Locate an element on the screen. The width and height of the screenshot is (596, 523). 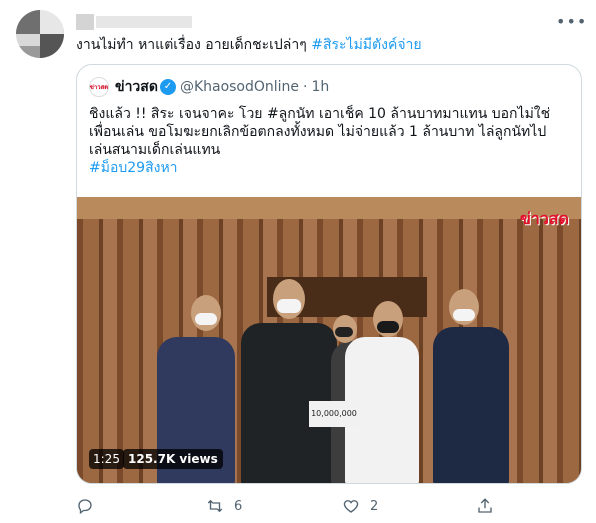
tweet-actions: 6 2 is located at coordinates (326, 506).